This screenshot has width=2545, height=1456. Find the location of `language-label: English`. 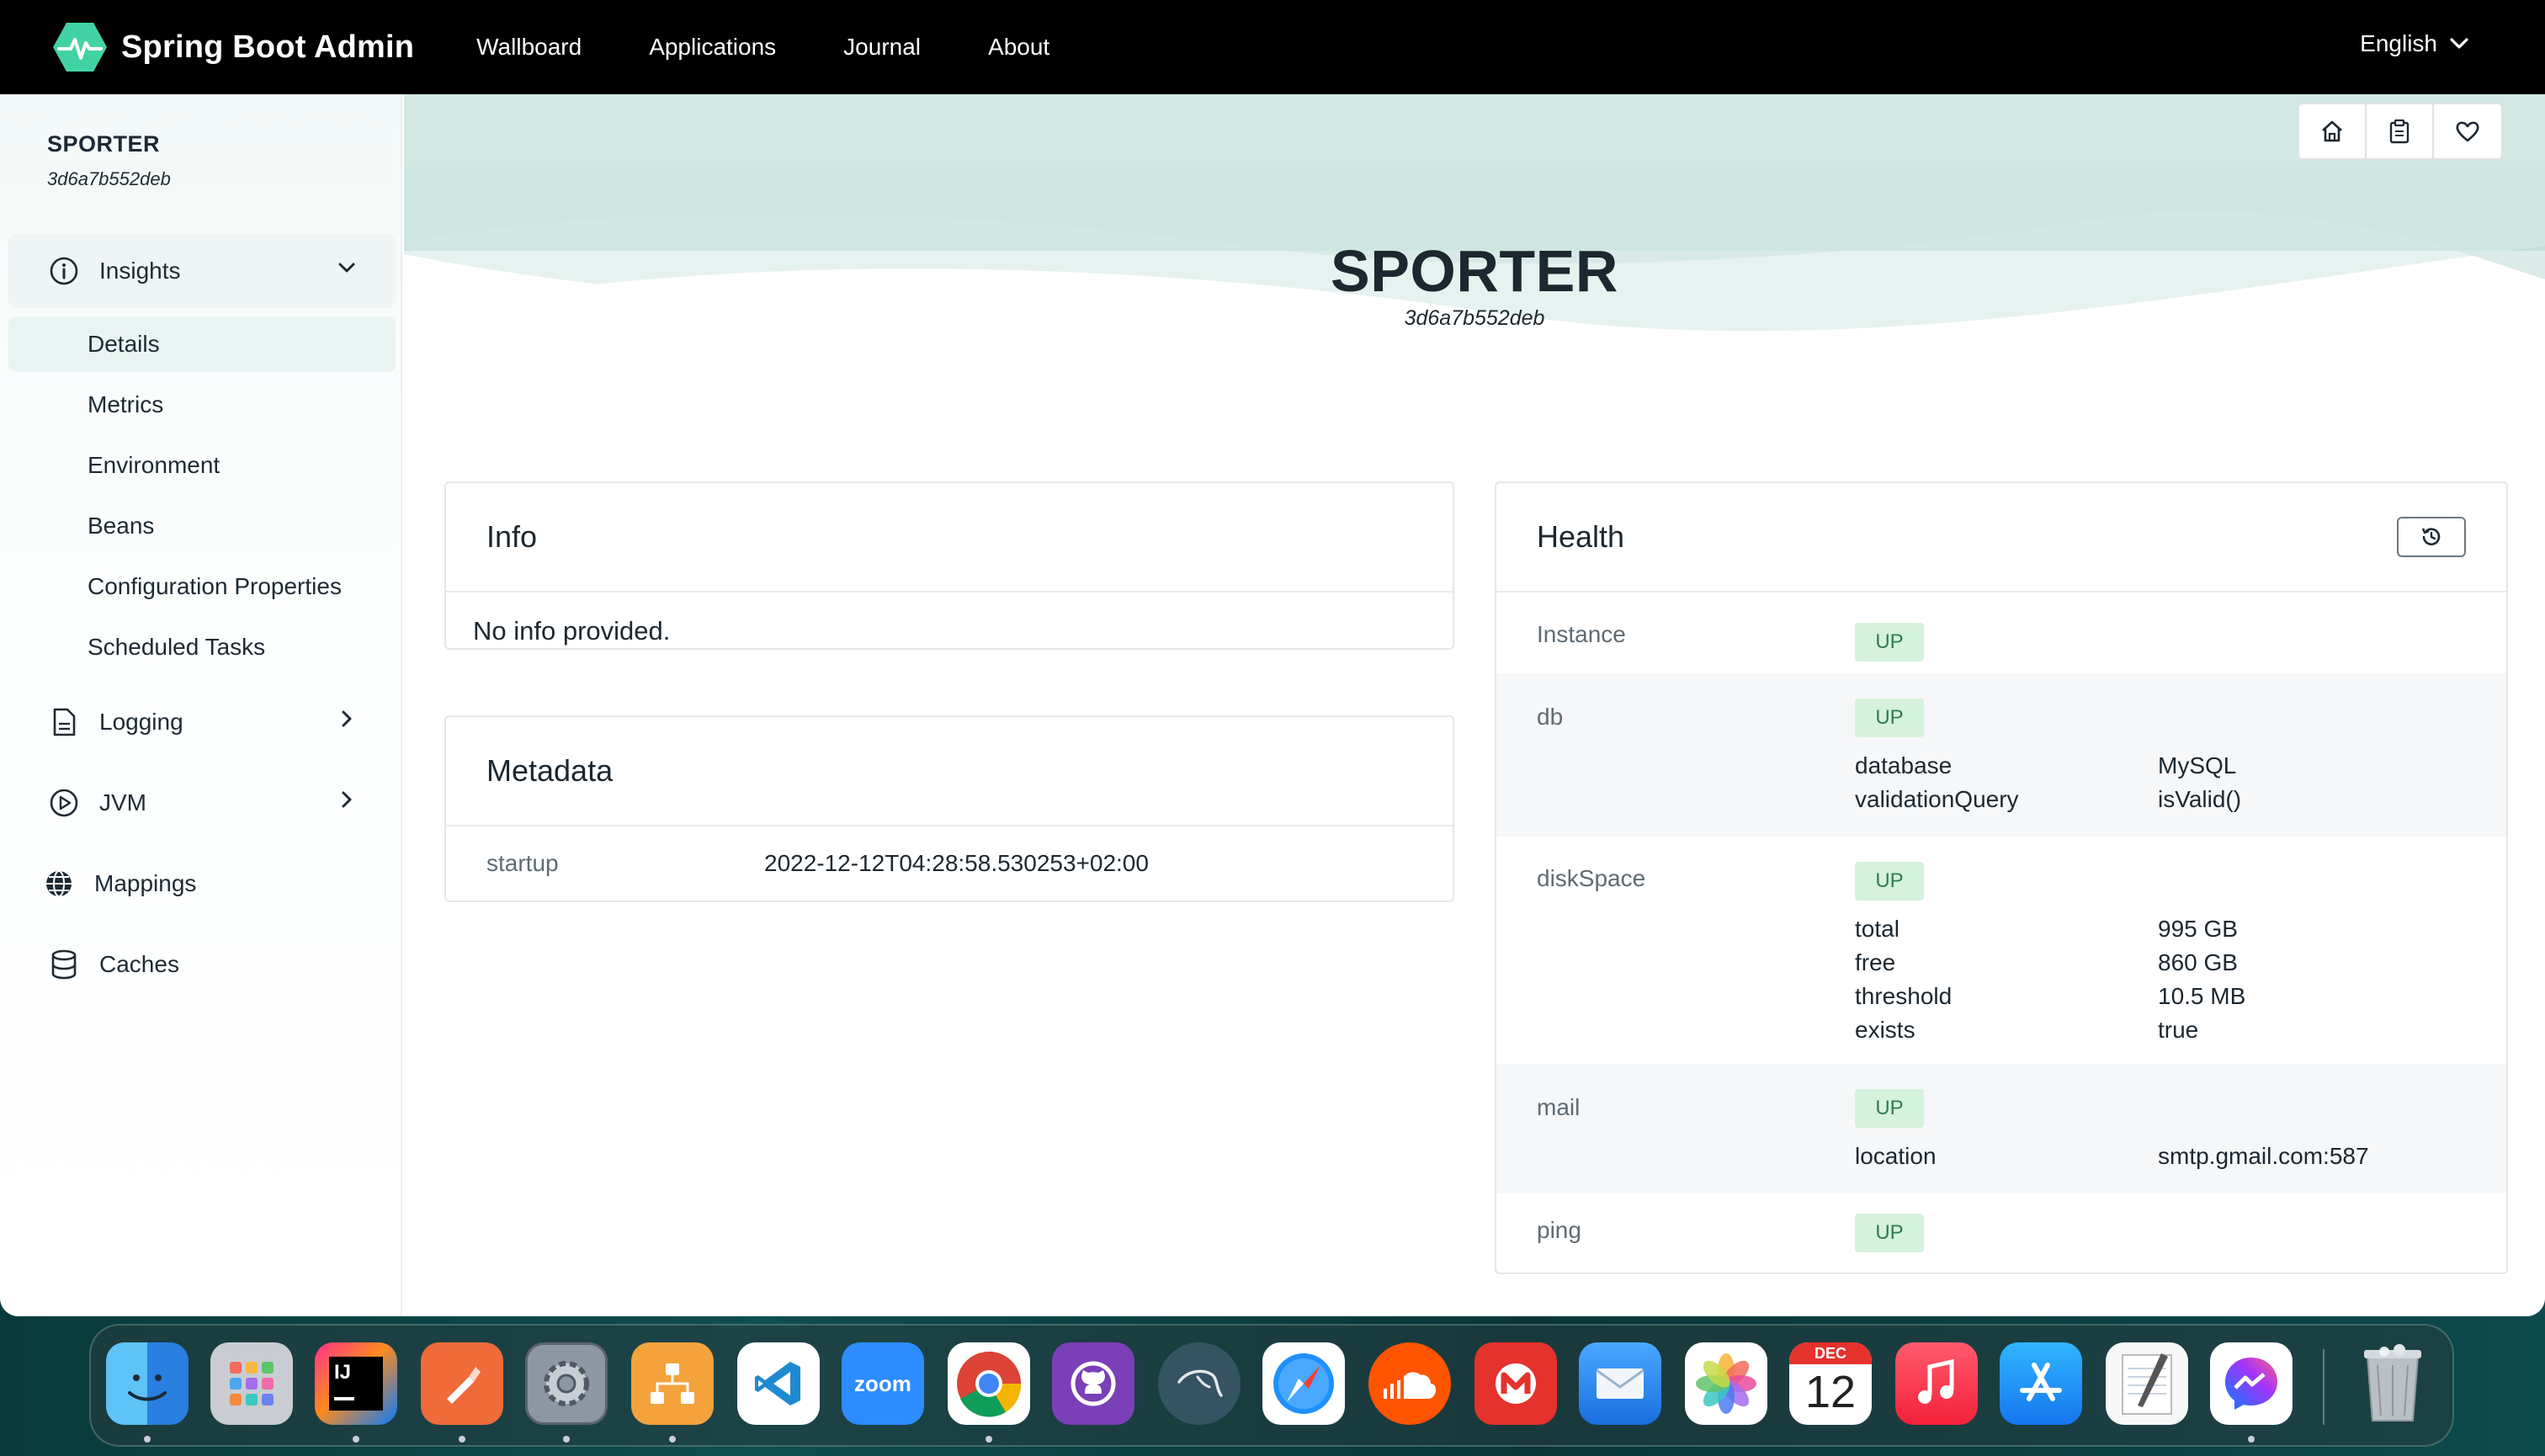

language-label: English is located at coordinates (2398, 43).